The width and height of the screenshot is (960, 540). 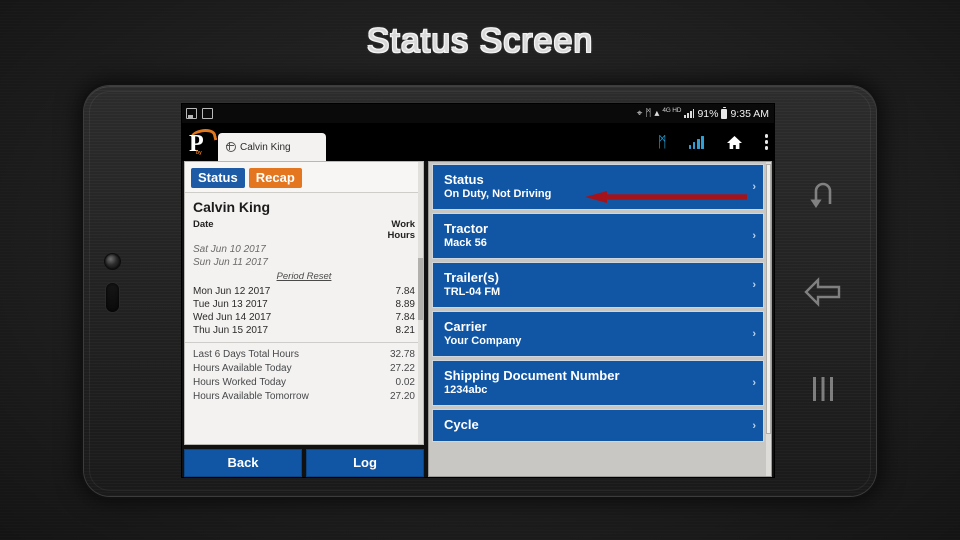 What do you see at coordinates (230, 304) in the screenshot?
I see `row-date: Tue Jun 13 2017` at bounding box center [230, 304].